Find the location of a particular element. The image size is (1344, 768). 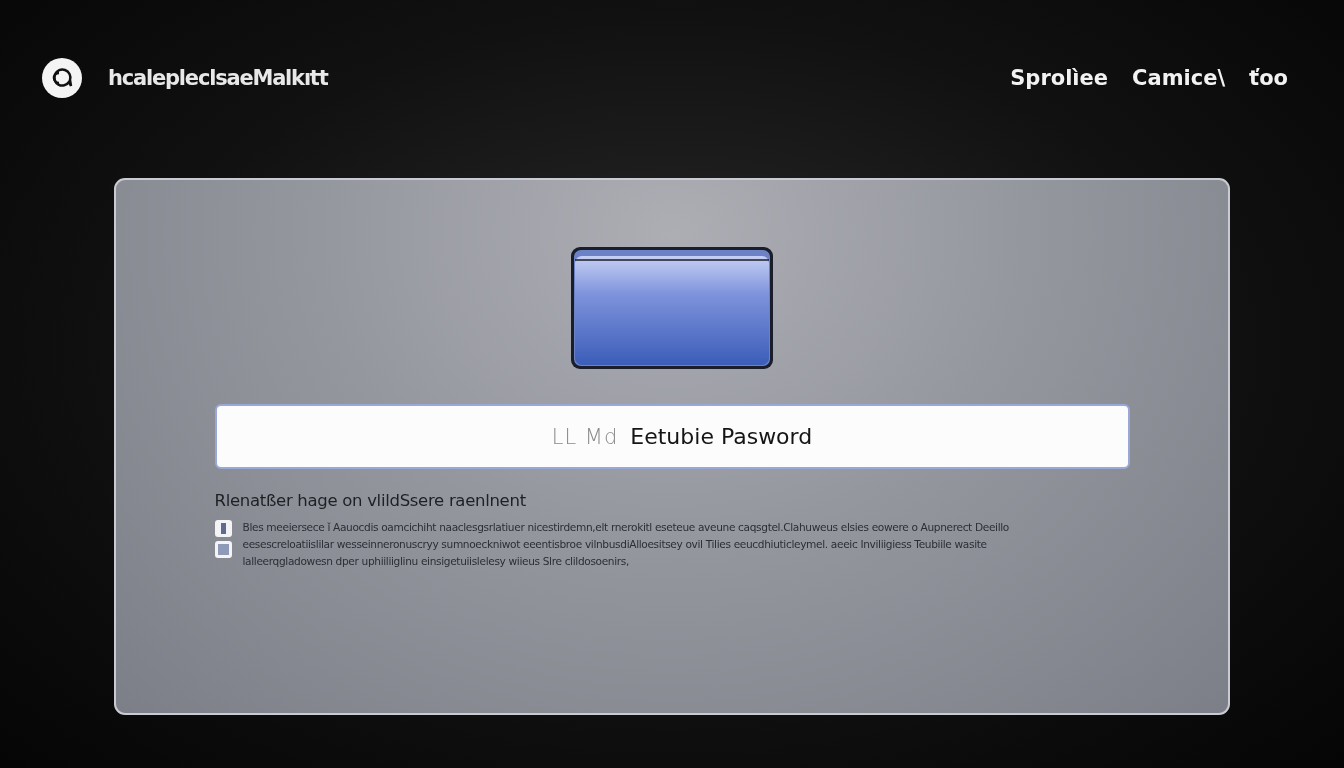

brand-name: hcalepleclsaeMalkıtt is located at coordinates (218, 78).